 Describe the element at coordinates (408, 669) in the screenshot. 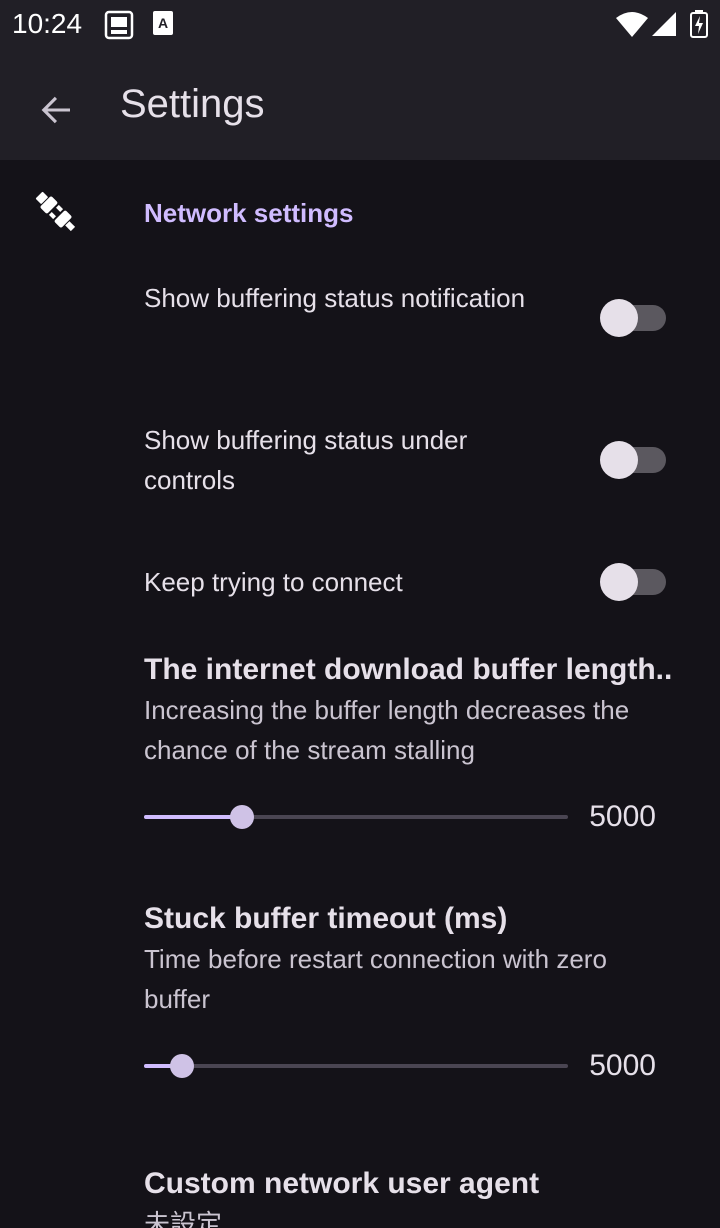

I see `pref-title: The internet download buffer length..` at that location.